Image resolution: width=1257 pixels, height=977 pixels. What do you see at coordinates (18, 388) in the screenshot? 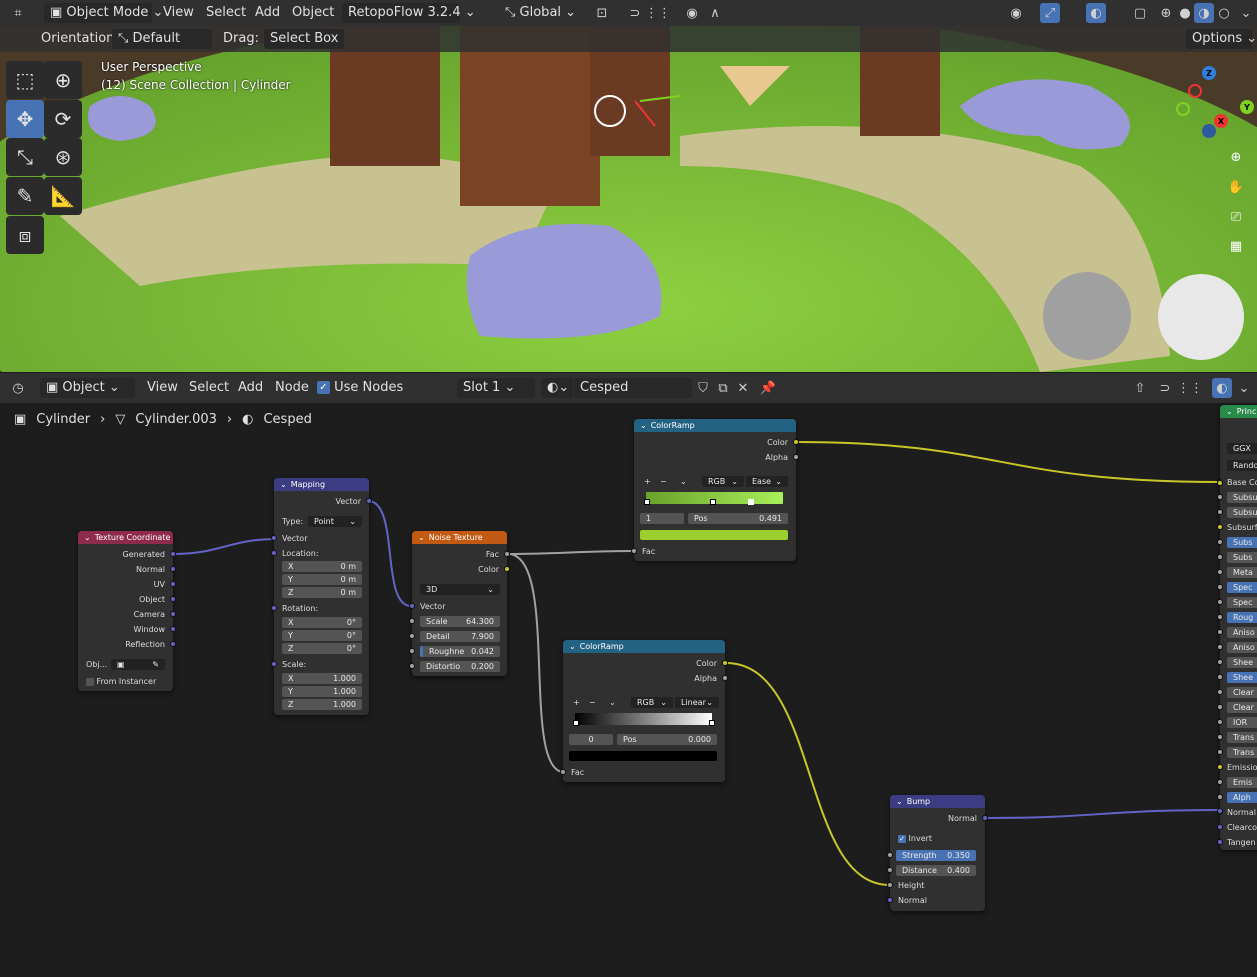
I see `editor-type-icon: ◷` at bounding box center [18, 388].